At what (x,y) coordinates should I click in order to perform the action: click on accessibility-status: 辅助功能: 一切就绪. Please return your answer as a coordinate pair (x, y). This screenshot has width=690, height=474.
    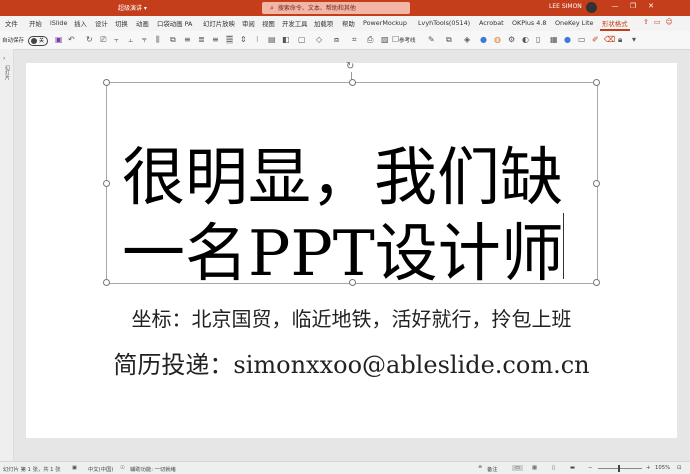
    Looking at the image, I should click on (153, 469).